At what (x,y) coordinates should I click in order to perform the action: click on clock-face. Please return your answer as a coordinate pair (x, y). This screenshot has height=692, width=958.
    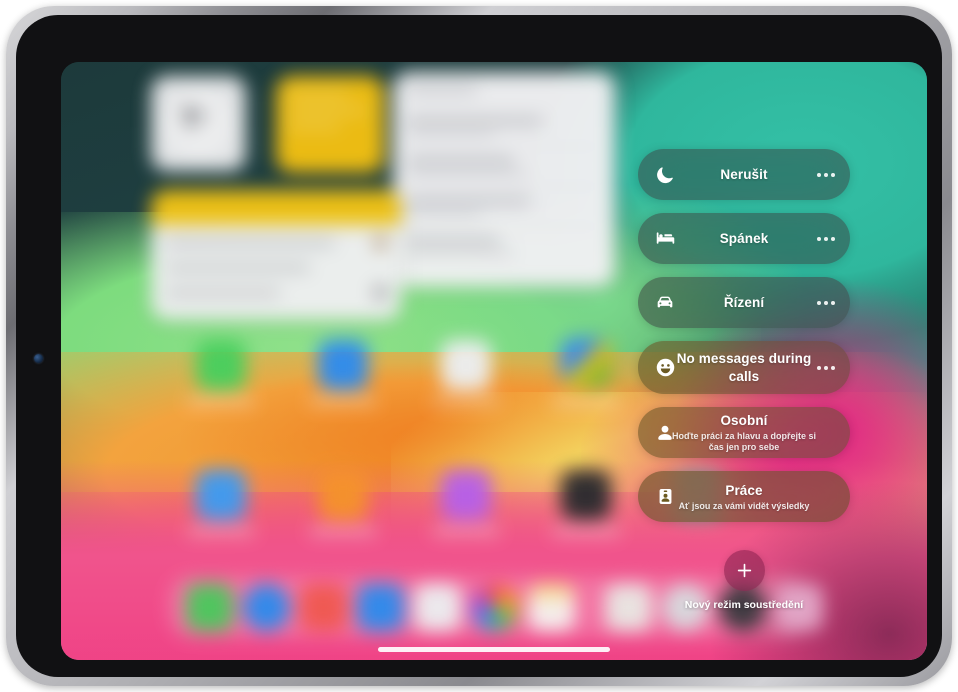
    Looking at the image, I should click on (198, 123).